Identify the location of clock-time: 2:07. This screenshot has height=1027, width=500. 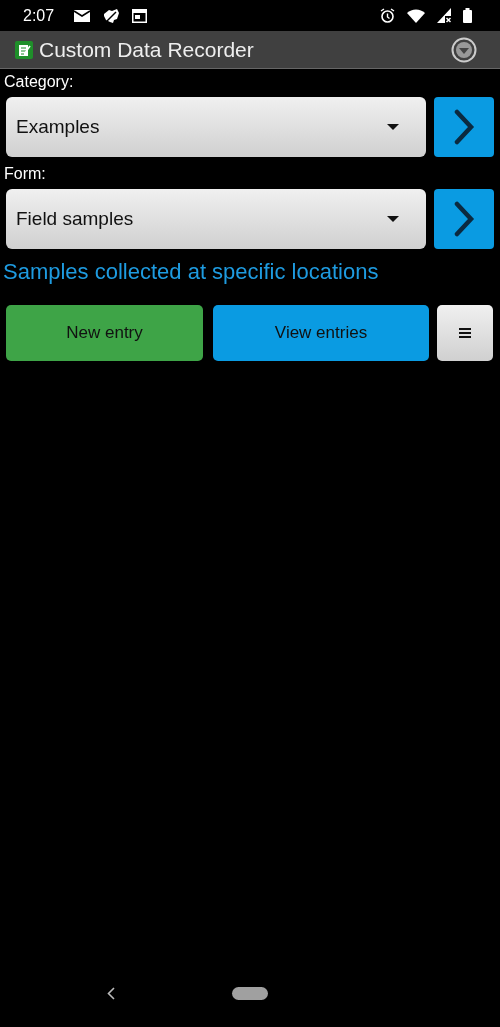
(39, 15).